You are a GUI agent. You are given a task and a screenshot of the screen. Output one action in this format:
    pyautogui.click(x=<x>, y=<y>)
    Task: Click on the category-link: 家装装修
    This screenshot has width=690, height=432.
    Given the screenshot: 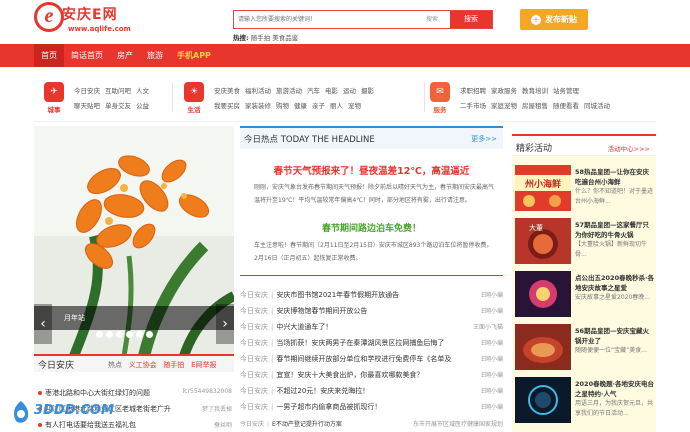 What is the action you would take?
    pyautogui.click(x=258, y=106)
    